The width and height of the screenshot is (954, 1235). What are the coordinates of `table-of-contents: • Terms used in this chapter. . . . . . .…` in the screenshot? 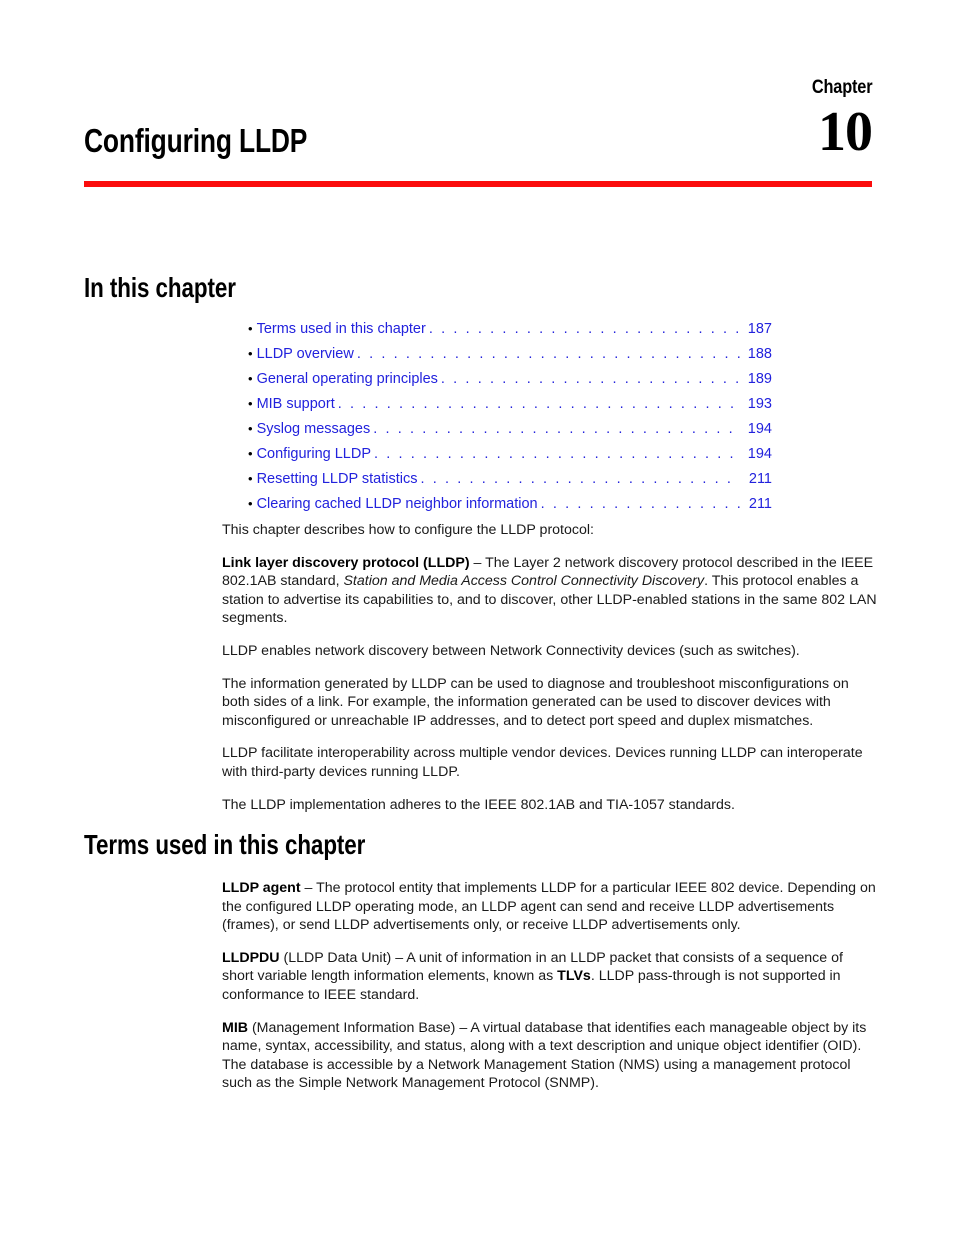 It's located at (510, 421).